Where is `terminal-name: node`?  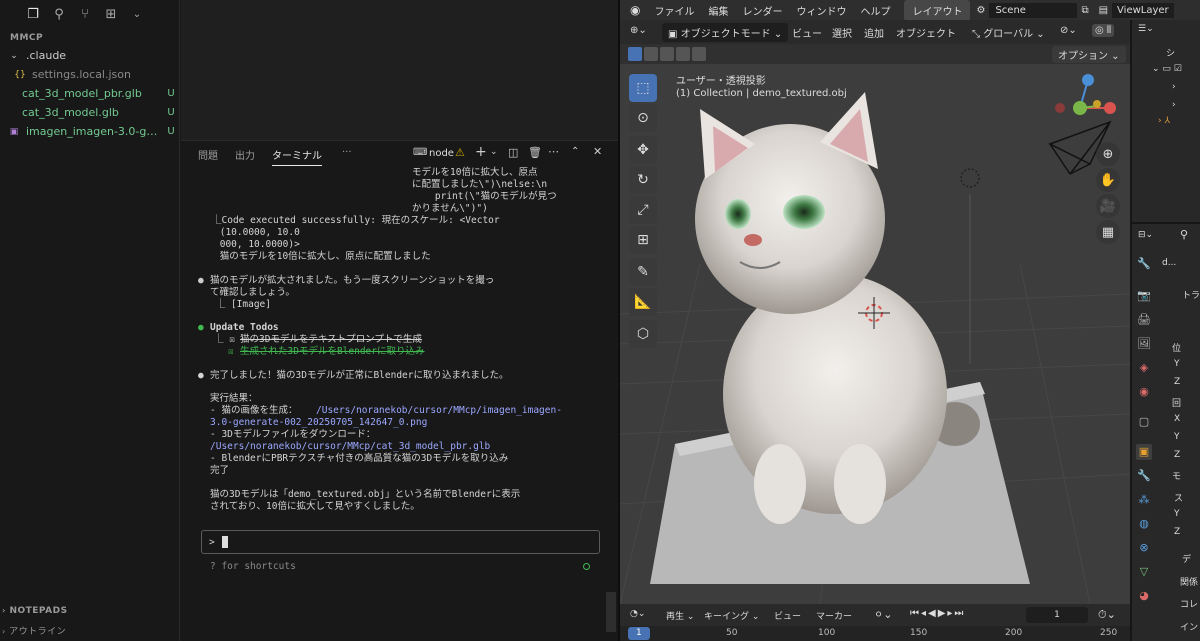
terminal-name: node is located at coordinates (441, 153).